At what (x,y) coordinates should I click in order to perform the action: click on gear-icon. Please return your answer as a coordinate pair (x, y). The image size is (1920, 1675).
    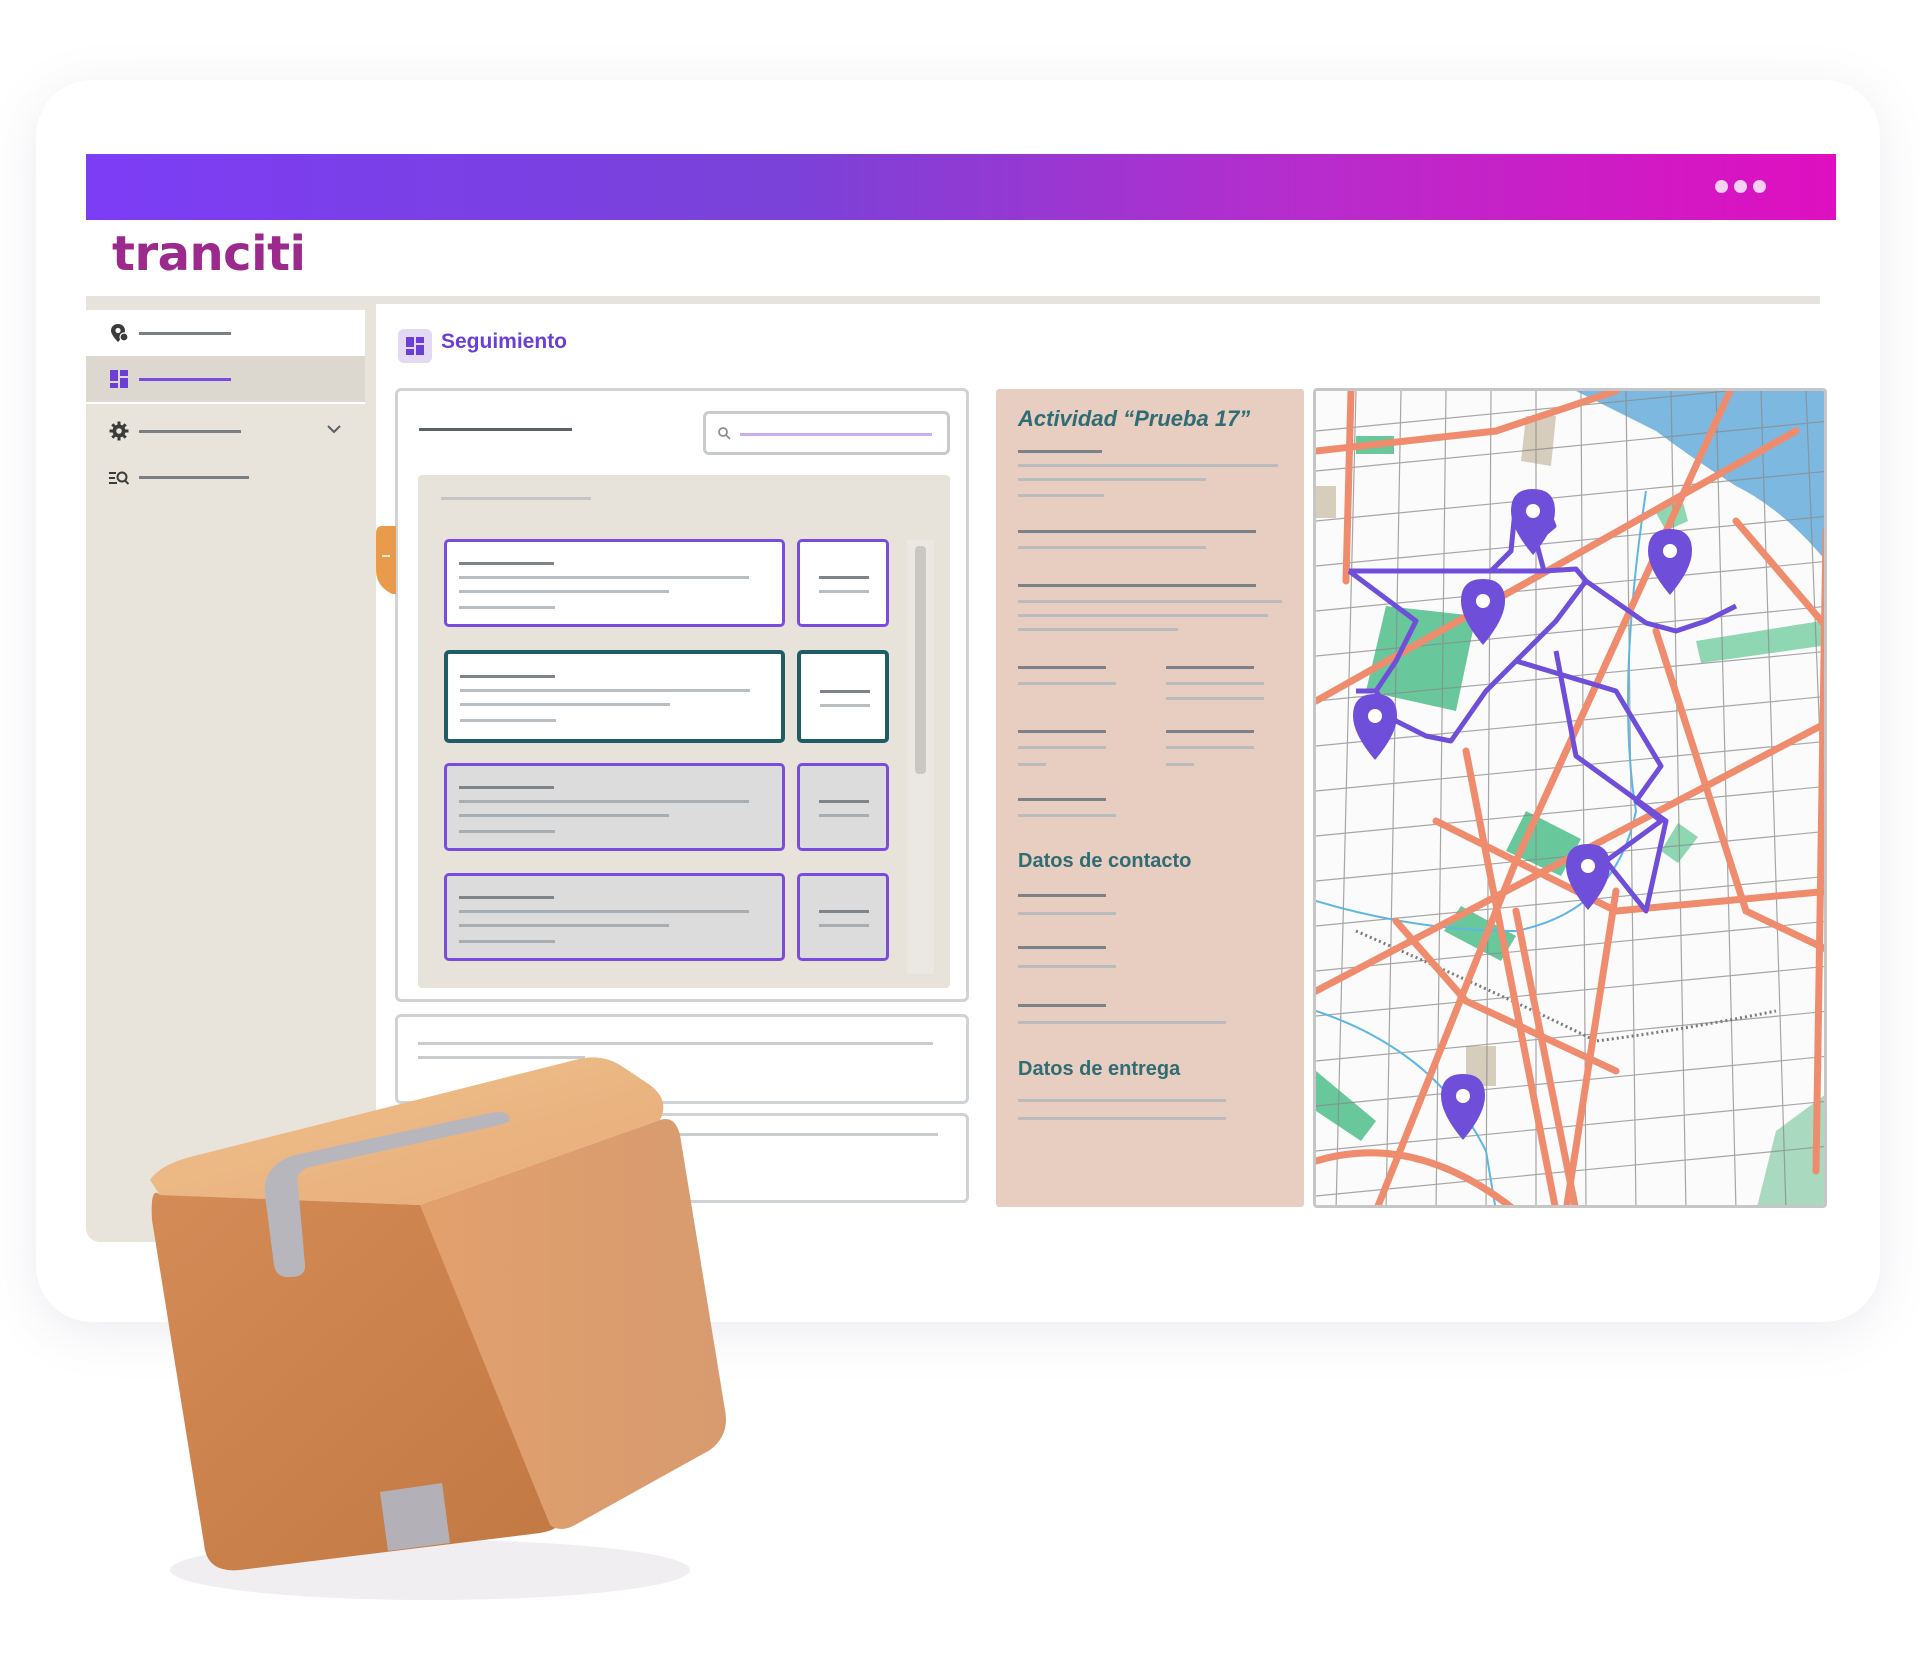
    Looking at the image, I should click on (119, 431).